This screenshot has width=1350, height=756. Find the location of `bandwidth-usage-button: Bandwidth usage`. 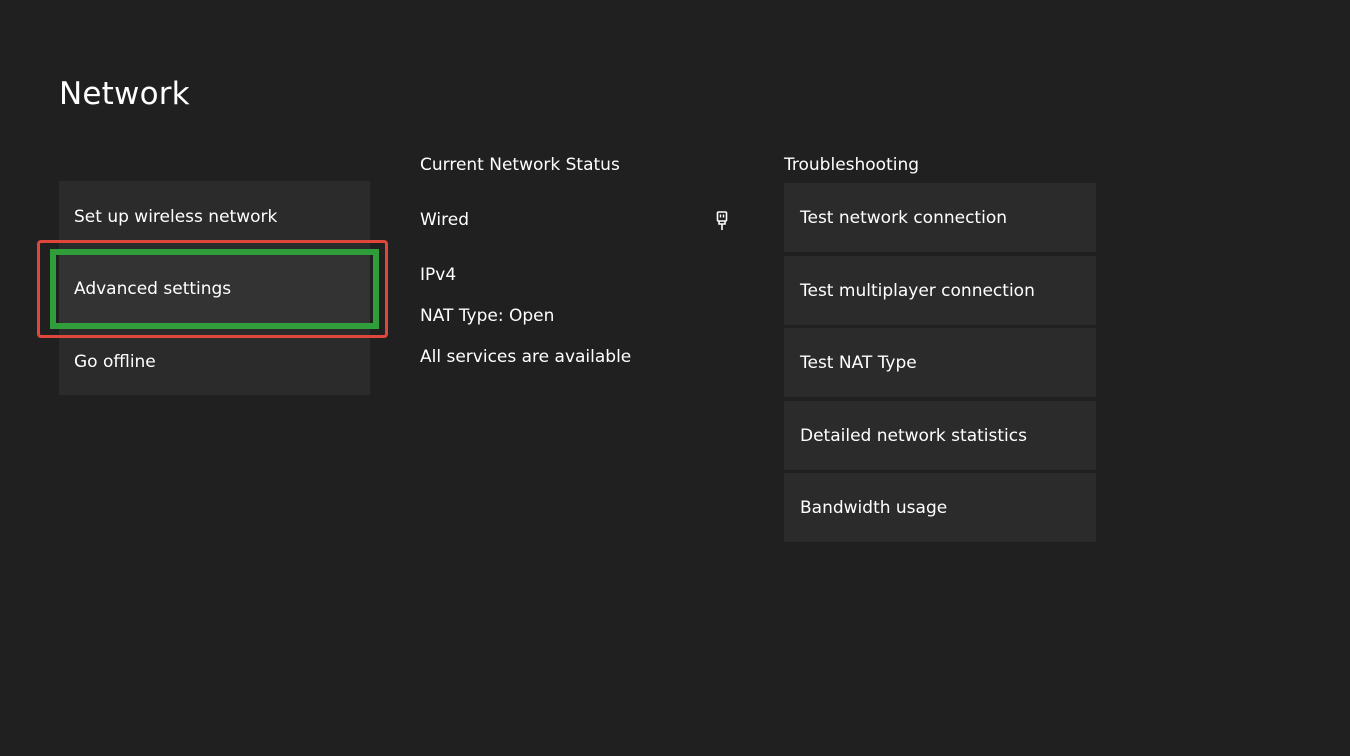

bandwidth-usage-button: Bandwidth usage is located at coordinates (940, 507).